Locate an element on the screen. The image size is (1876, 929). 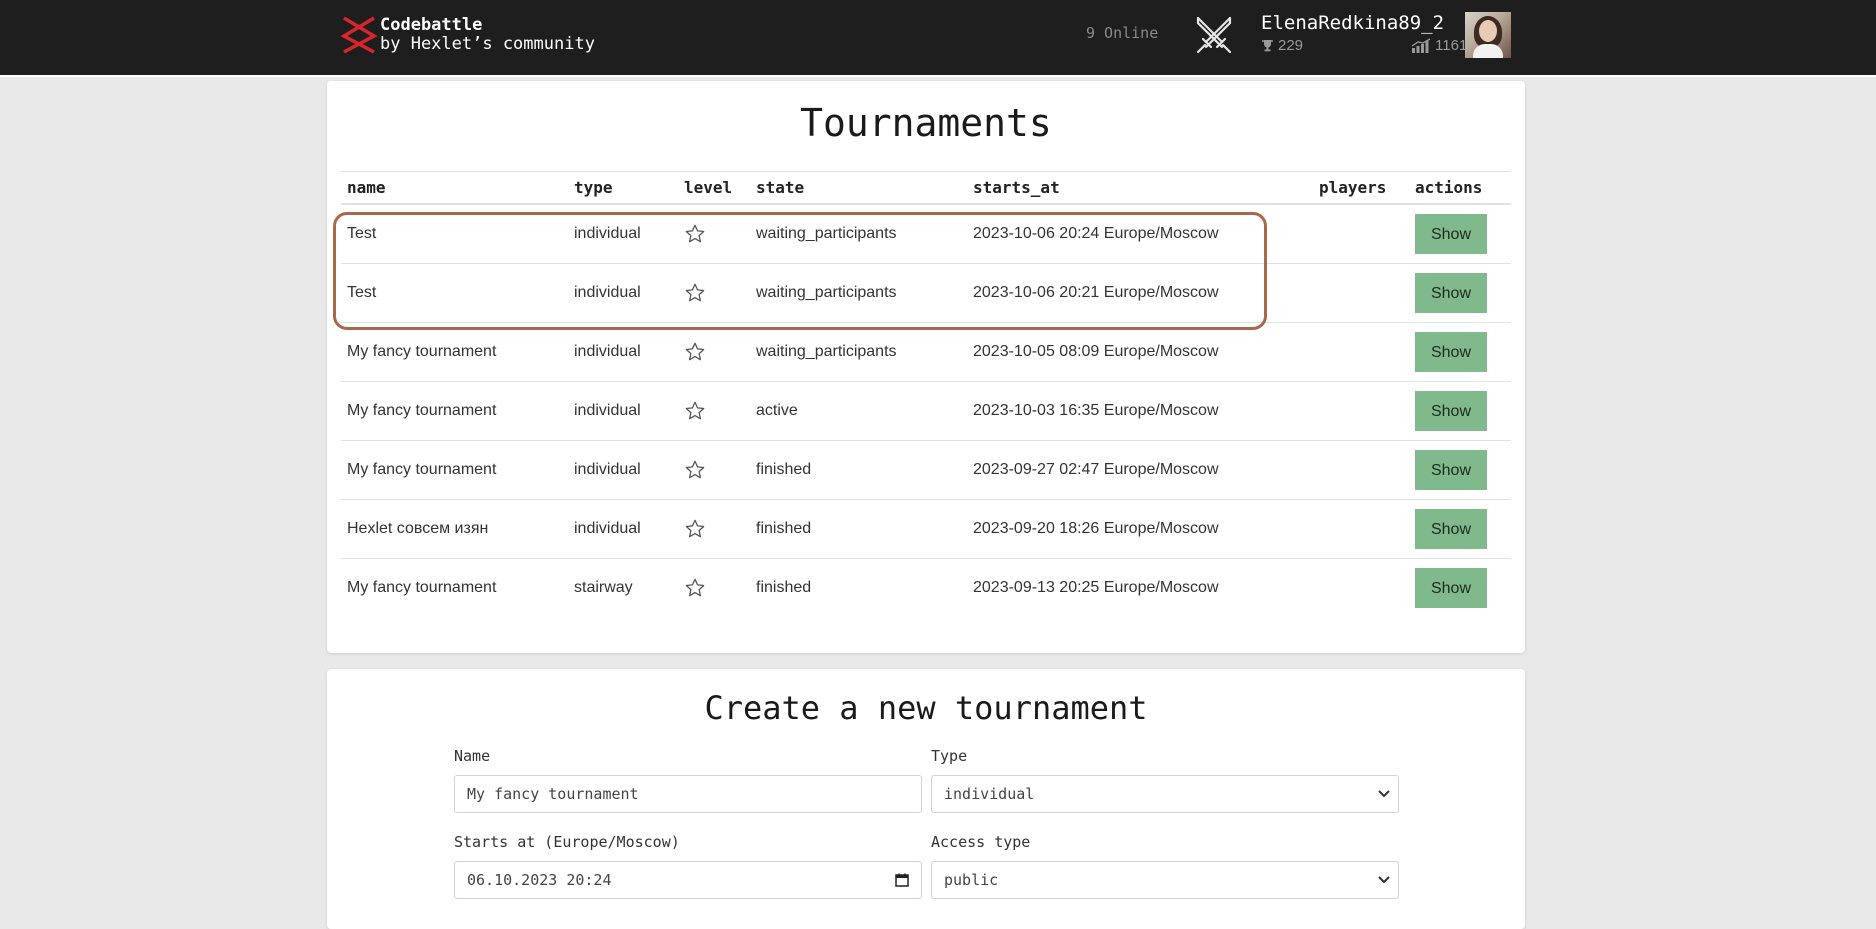
cell-starts-at: 2023-10-06 20:24 Europe/Moscow is located at coordinates (1140, 234).